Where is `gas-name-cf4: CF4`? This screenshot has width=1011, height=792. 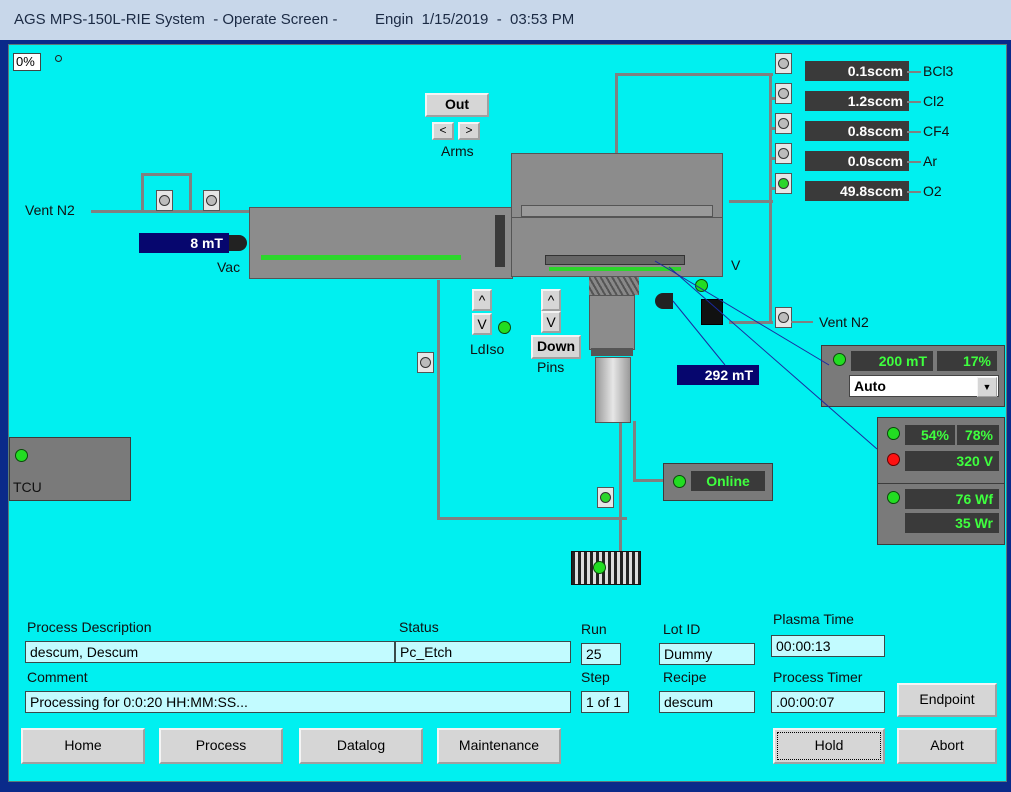 gas-name-cf4: CF4 is located at coordinates (936, 131).